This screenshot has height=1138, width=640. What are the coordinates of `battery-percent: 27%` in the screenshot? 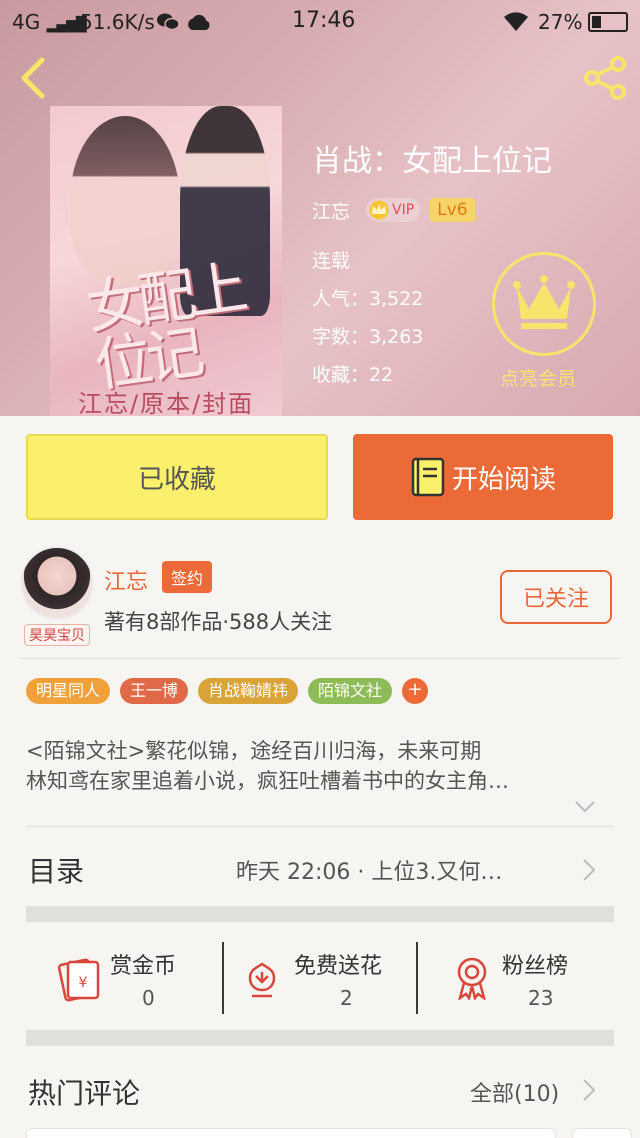 It's located at (560, 22).